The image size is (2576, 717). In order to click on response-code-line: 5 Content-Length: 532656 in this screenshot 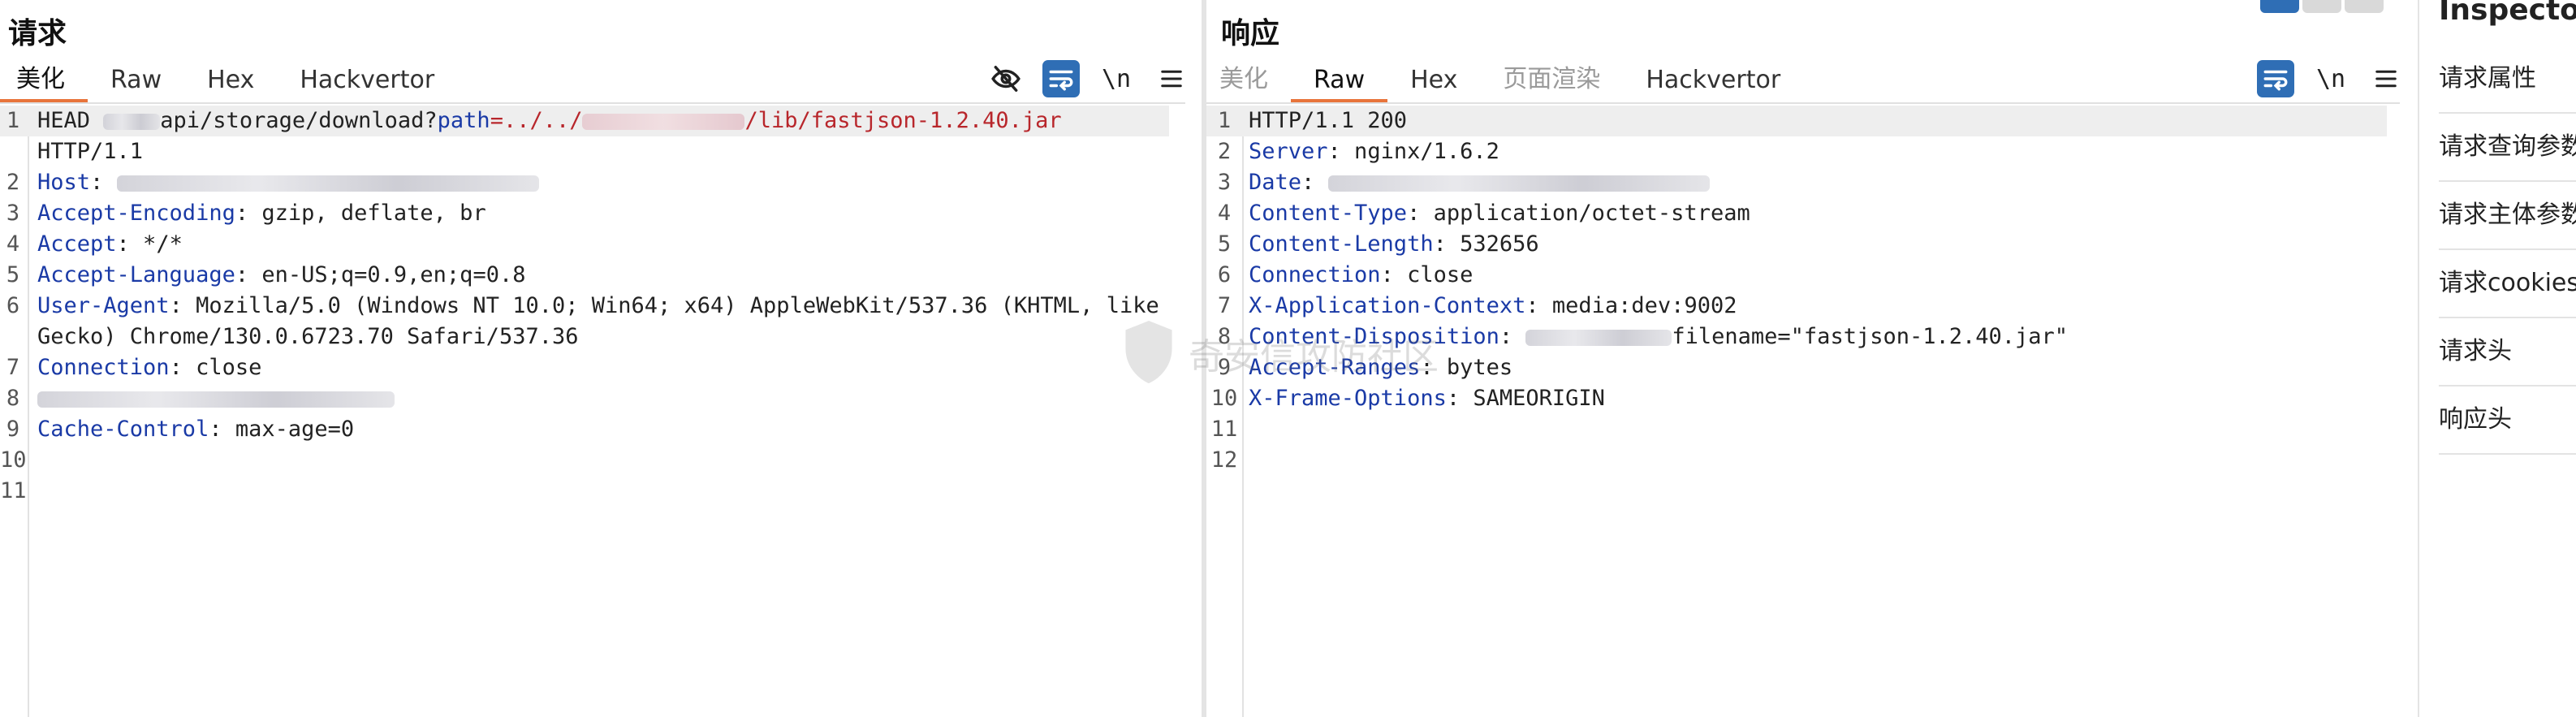, I will do `click(1796, 245)`.